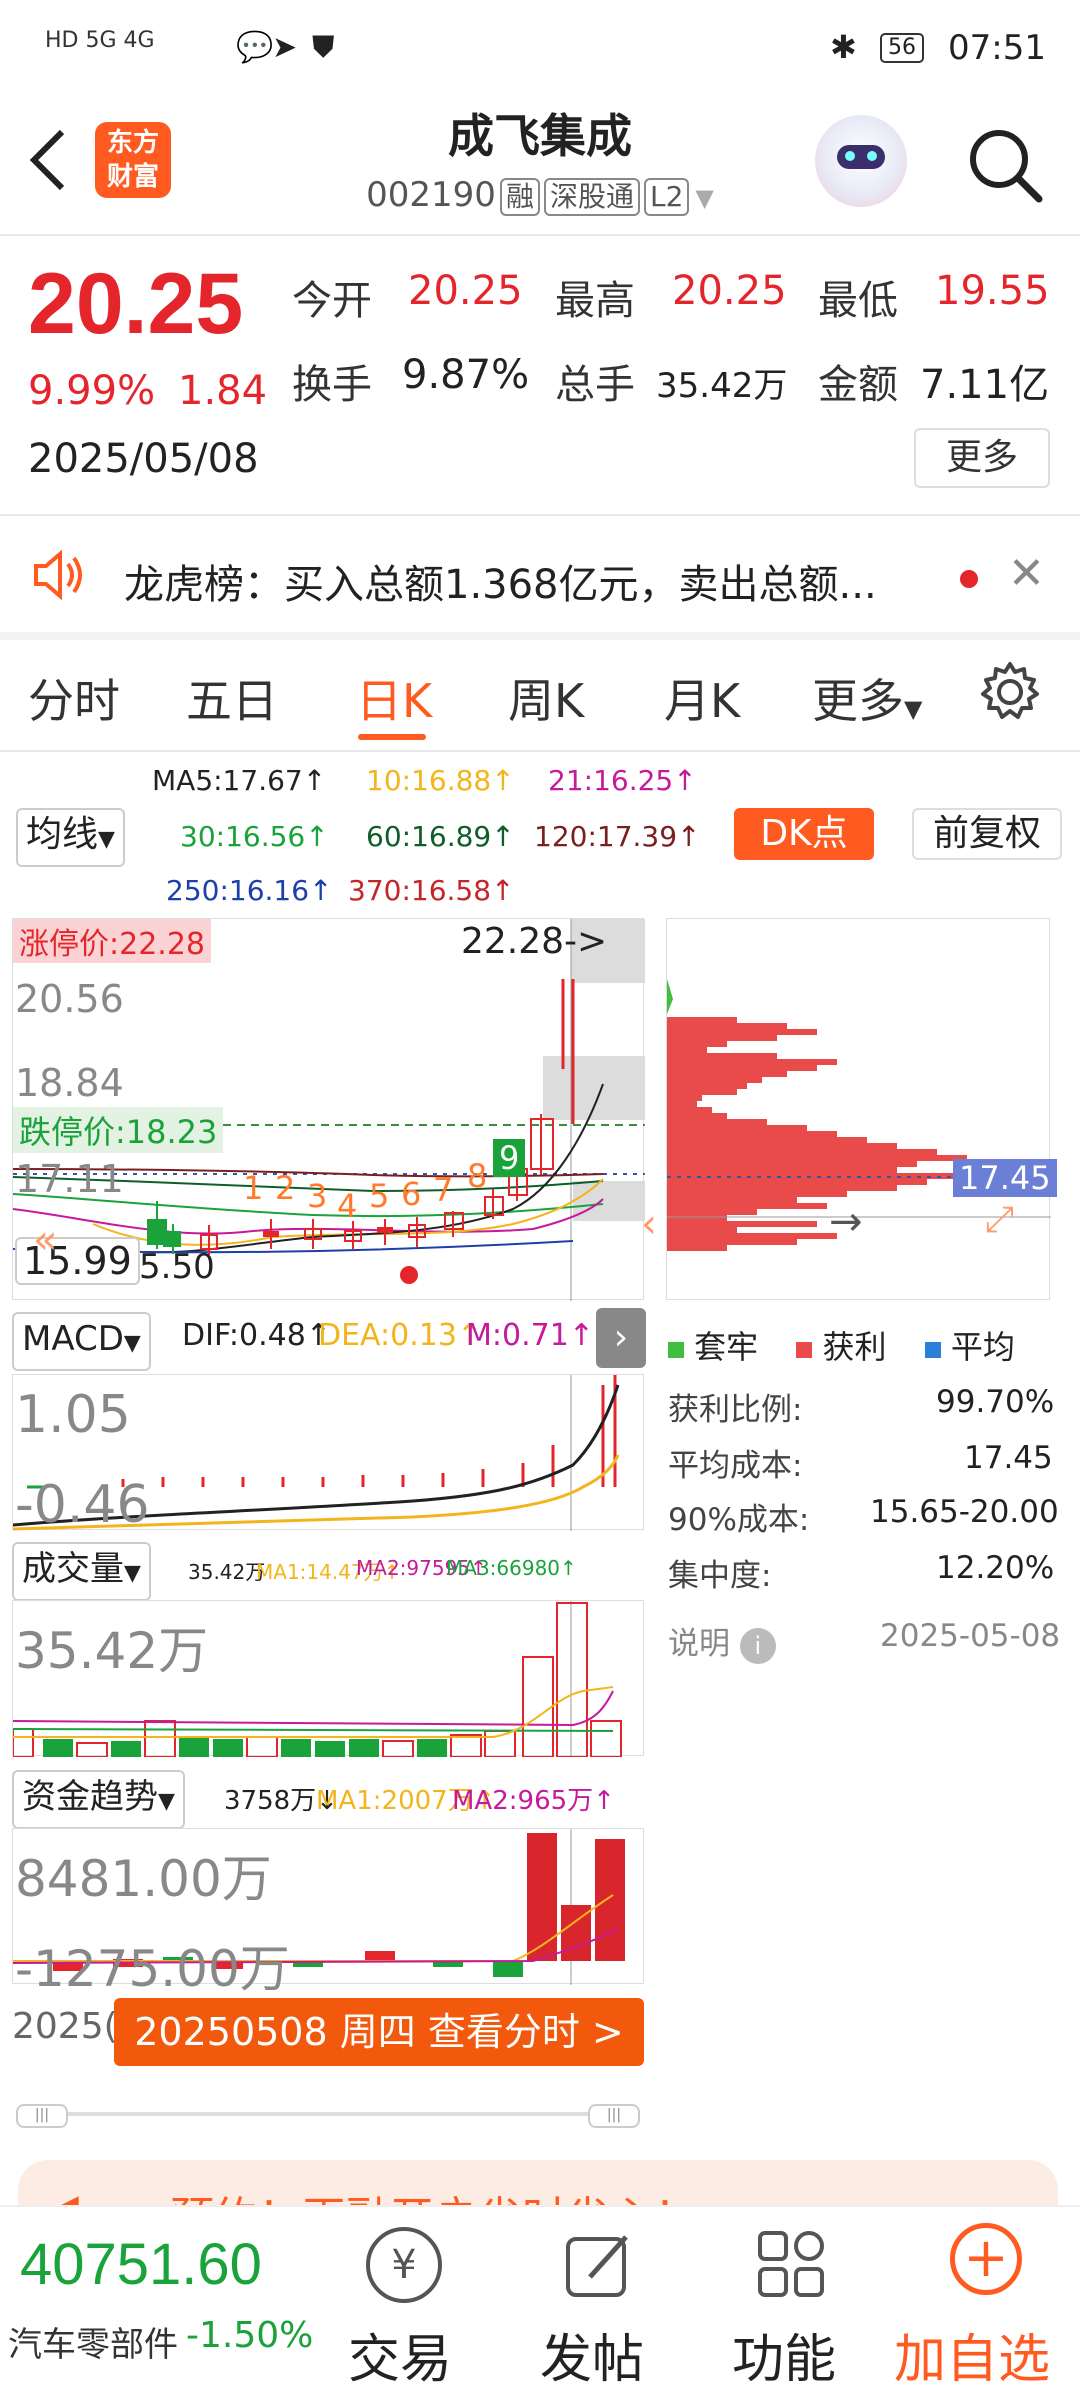  I want to click on chip-stat-label: 集中度:, so click(720, 1576).